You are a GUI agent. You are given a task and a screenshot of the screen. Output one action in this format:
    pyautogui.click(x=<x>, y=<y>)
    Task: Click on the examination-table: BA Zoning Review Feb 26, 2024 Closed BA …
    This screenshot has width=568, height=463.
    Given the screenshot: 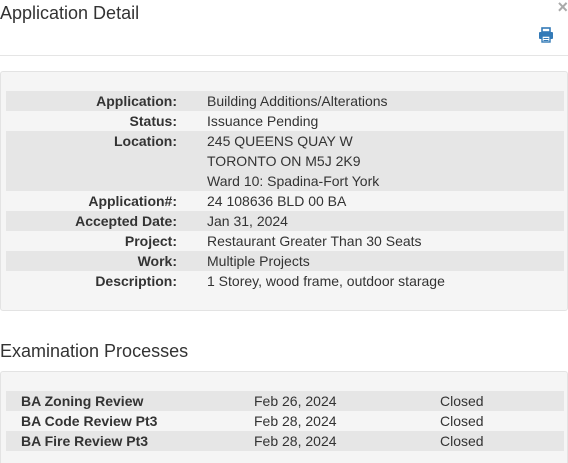 What is the action you would take?
    pyautogui.click(x=285, y=421)
    